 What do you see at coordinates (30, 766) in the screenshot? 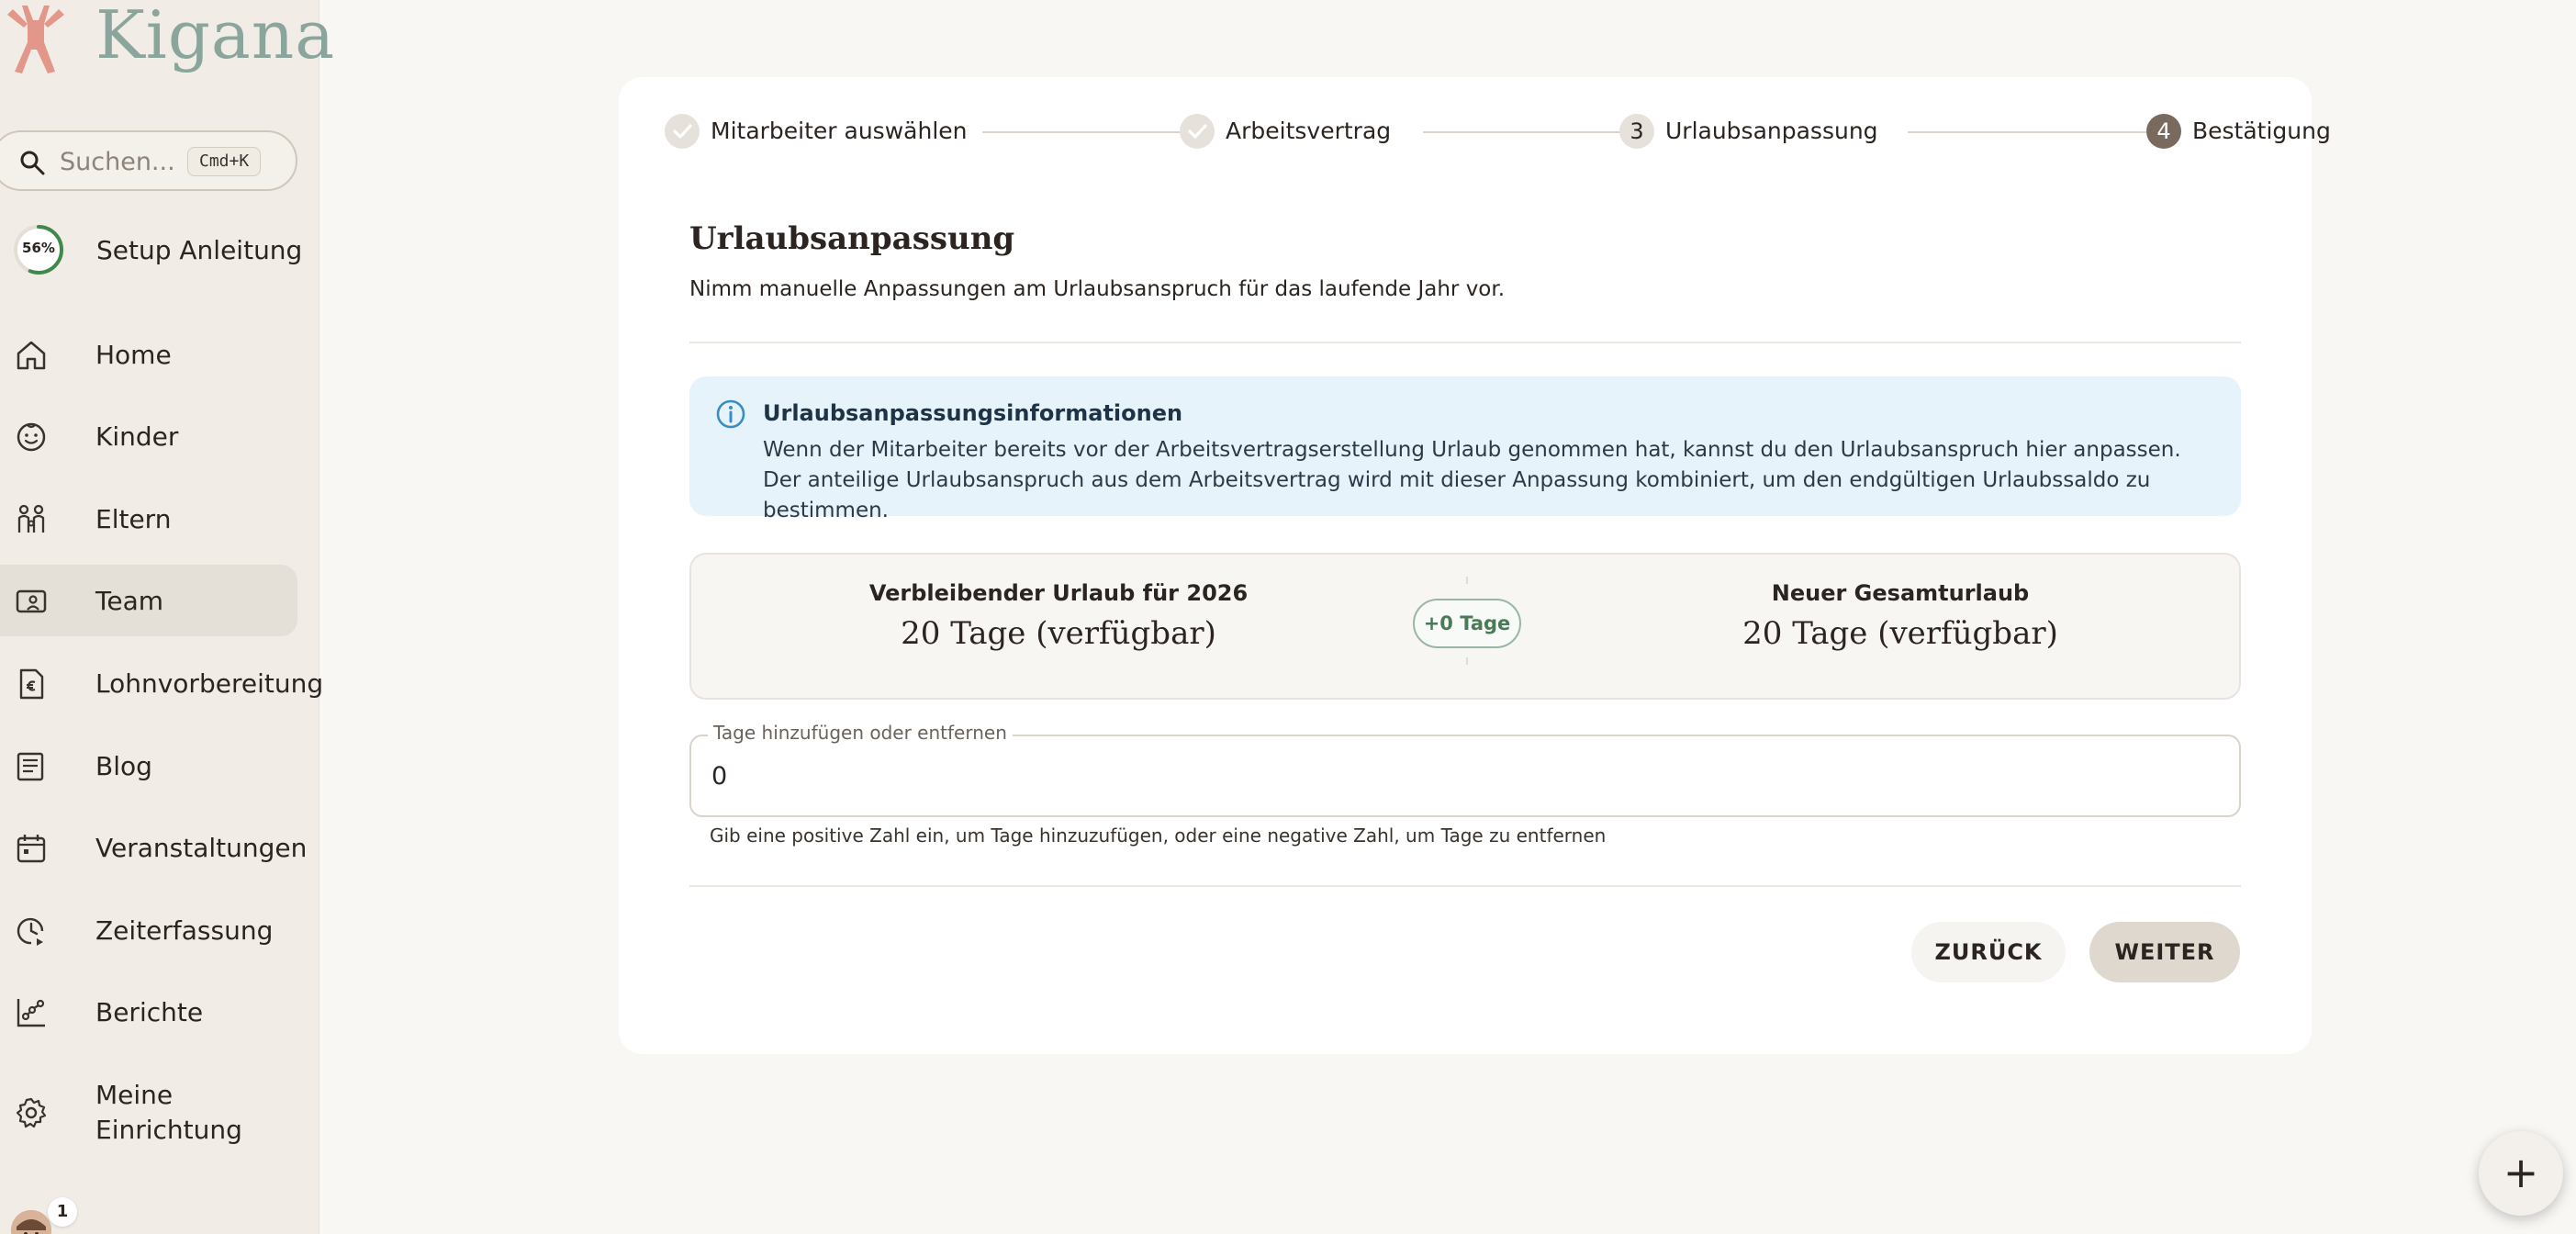
I see `blog-icon` at bounding box center [30, 766].